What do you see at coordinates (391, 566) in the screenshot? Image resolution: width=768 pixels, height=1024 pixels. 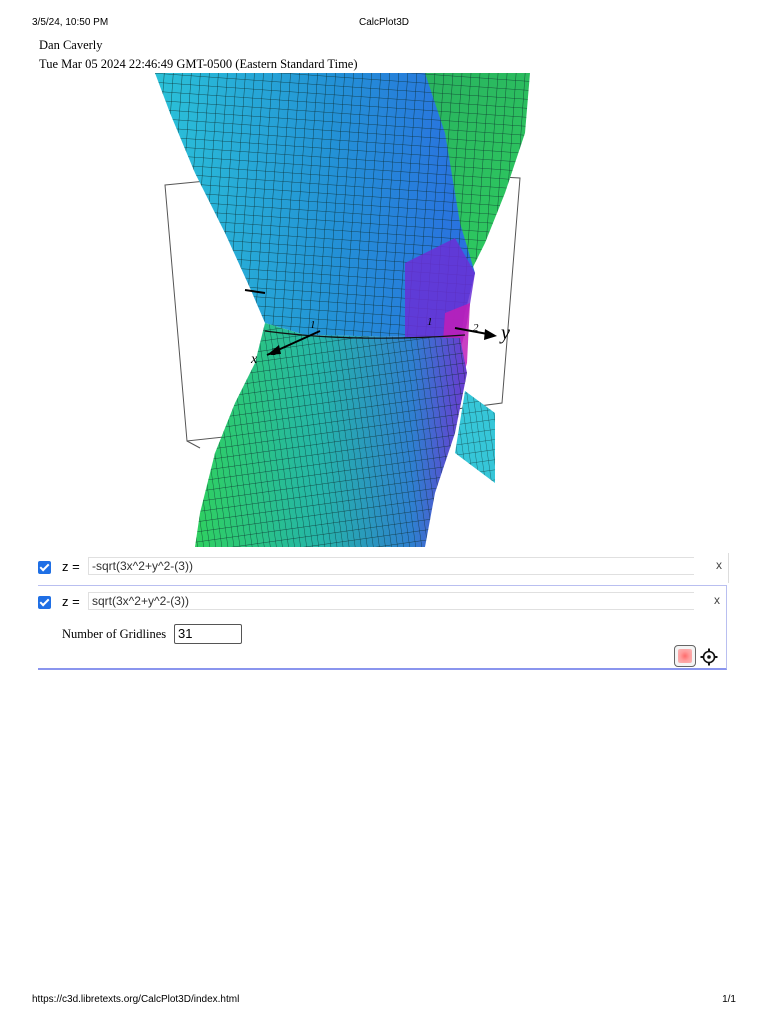 I see `surface-1-expression-input: -sqrt(3x^2+y^2-(3))` at bounding box center [391, 566].